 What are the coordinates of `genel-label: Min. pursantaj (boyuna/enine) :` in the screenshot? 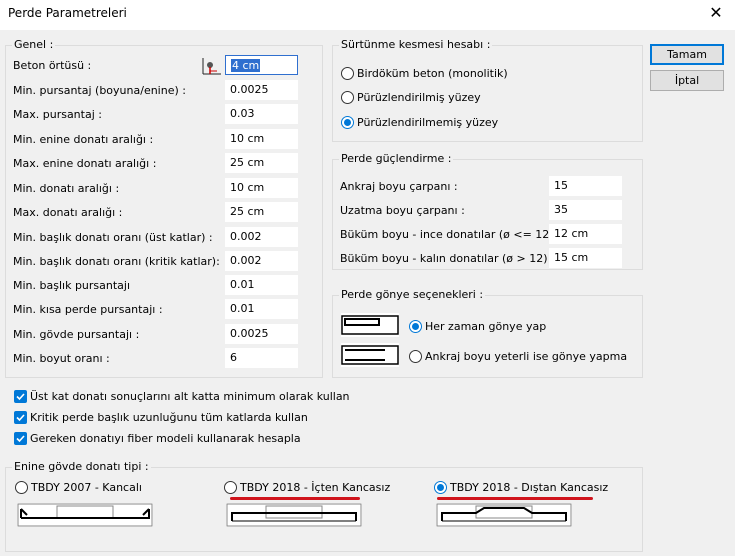 It's located at (99, 90).